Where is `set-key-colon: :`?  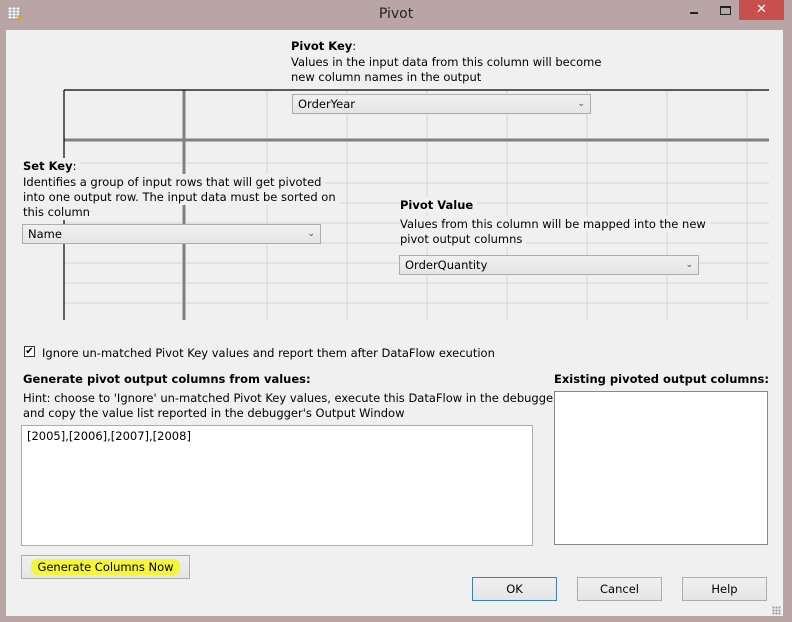
set-key-colon: : is located at coordinates (74, 166).